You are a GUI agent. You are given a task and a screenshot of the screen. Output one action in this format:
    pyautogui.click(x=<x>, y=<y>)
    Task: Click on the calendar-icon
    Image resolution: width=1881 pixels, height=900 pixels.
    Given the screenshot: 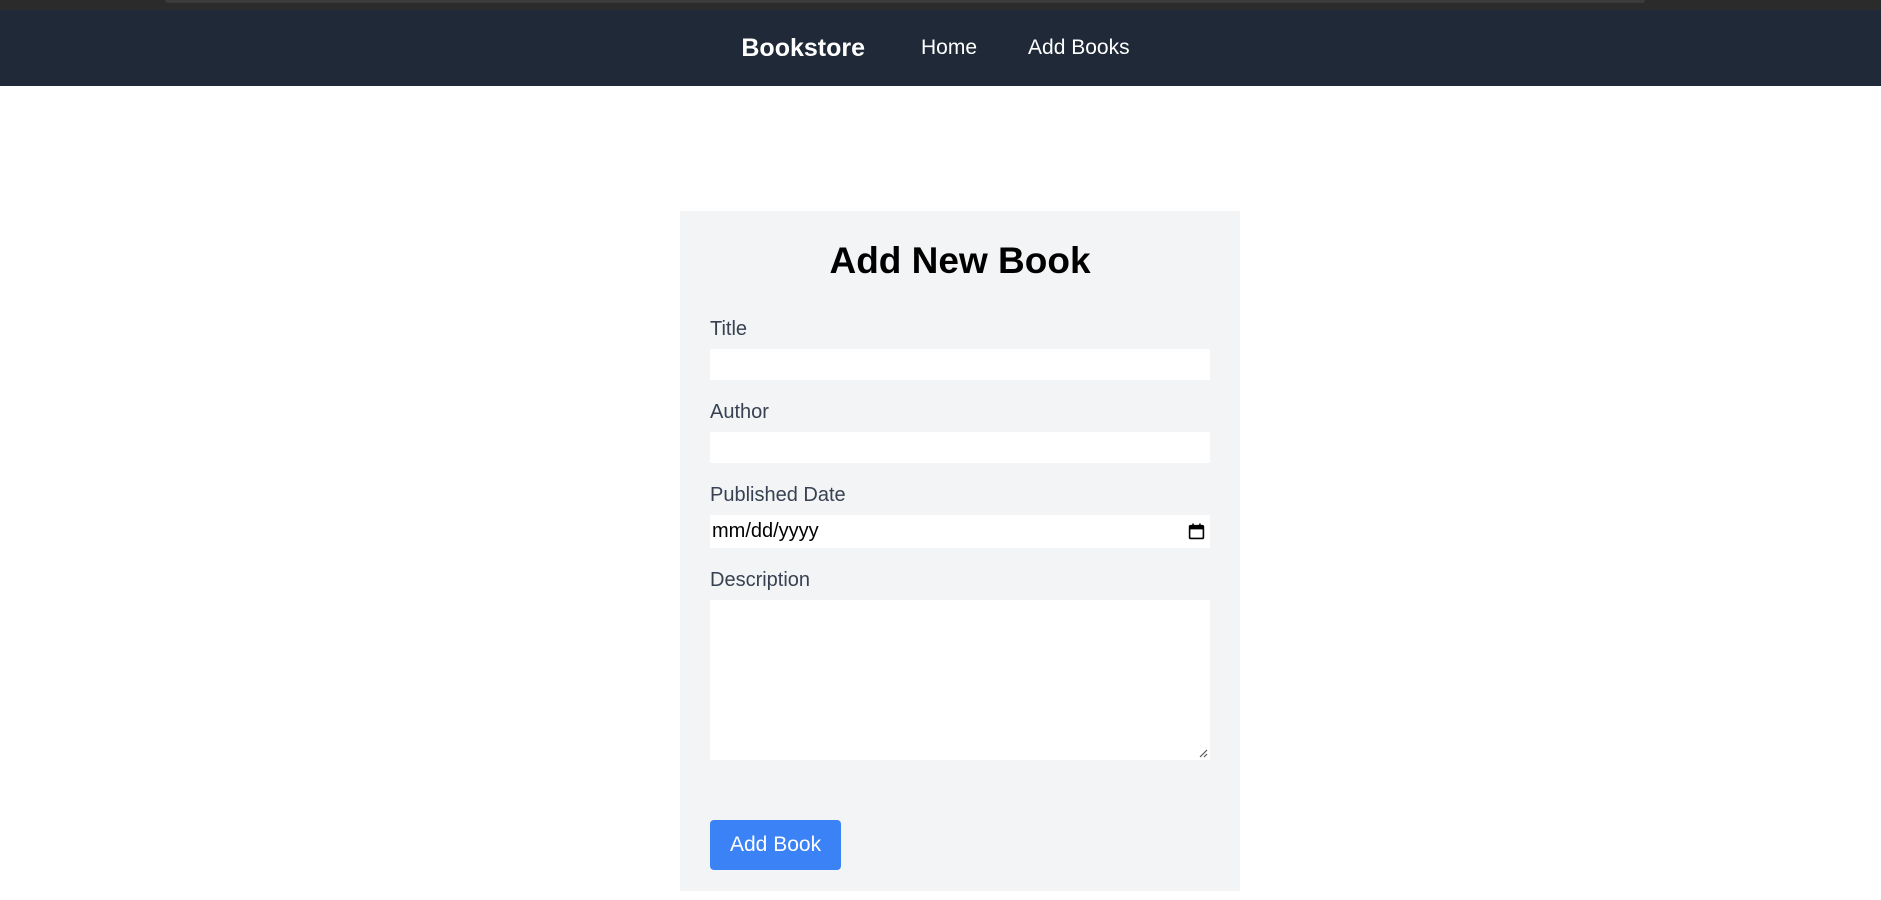 What is the action you would take?
    pyautogui.click(x=1196, y=531)
    